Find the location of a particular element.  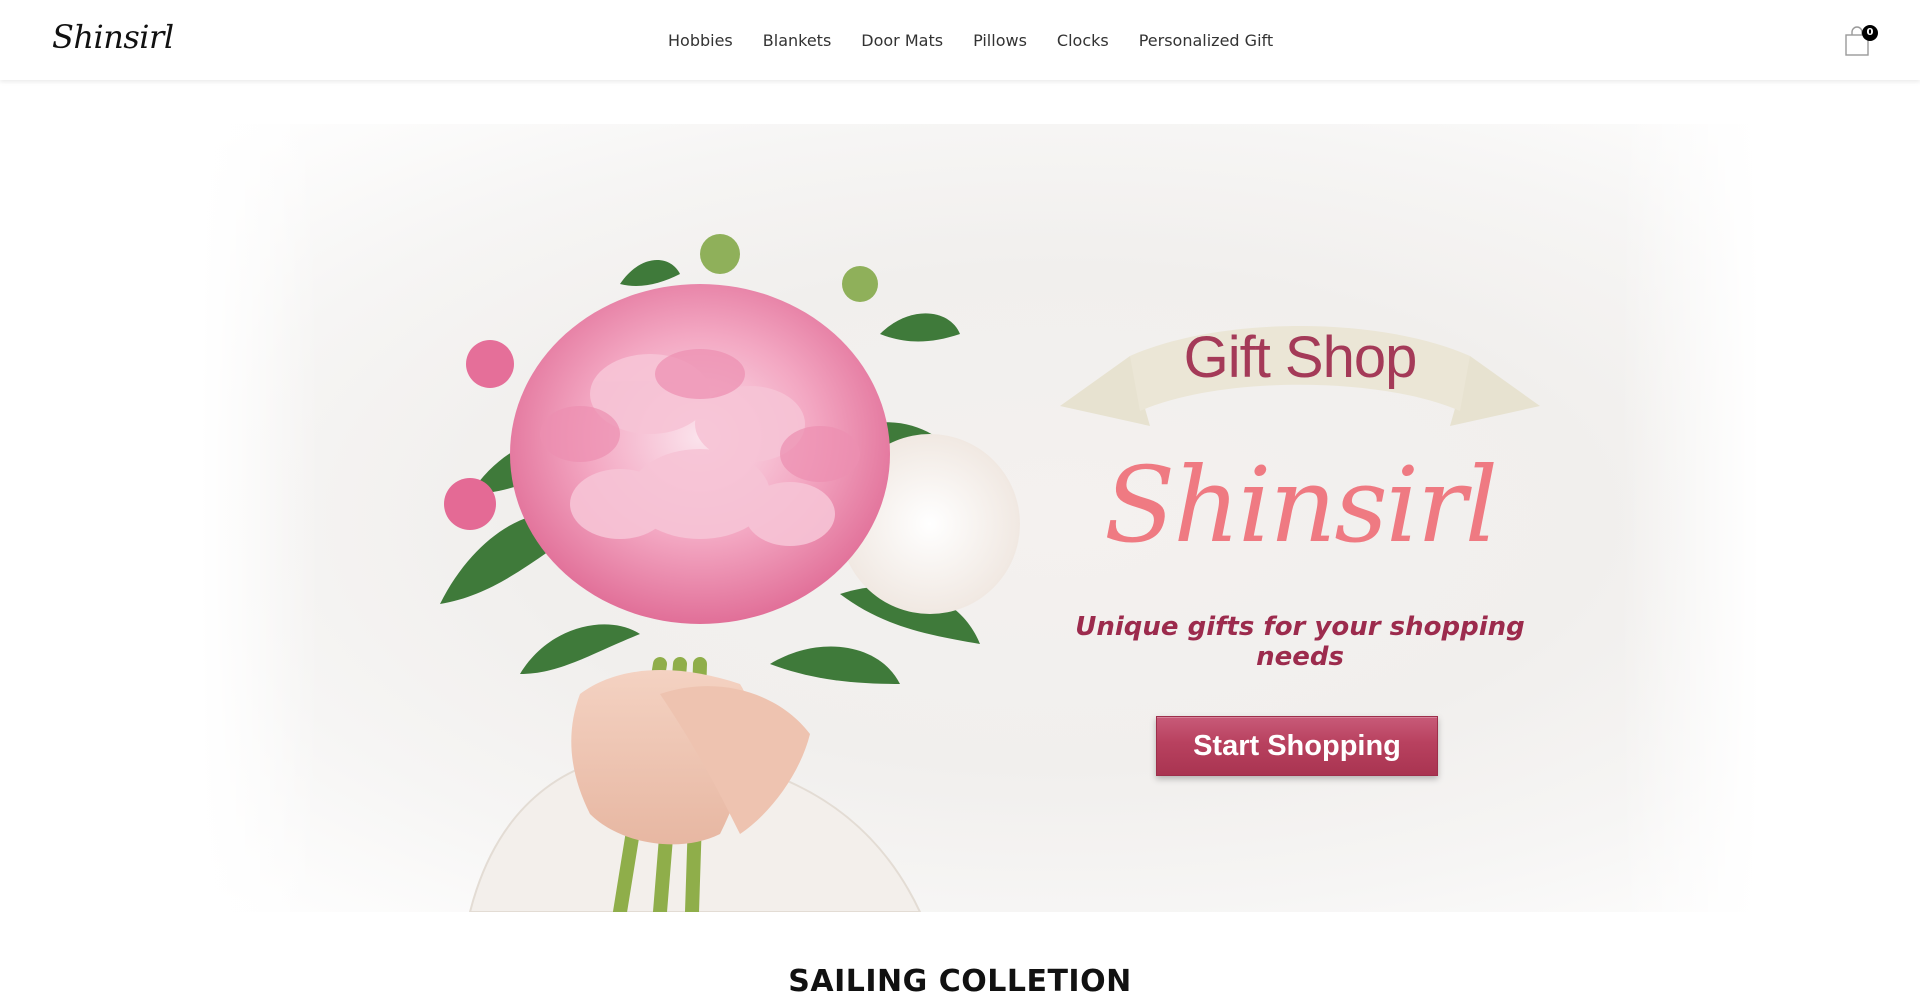

hero-tagline: Unique gifts for your shopping needs is located at coordinates (1300, 642).